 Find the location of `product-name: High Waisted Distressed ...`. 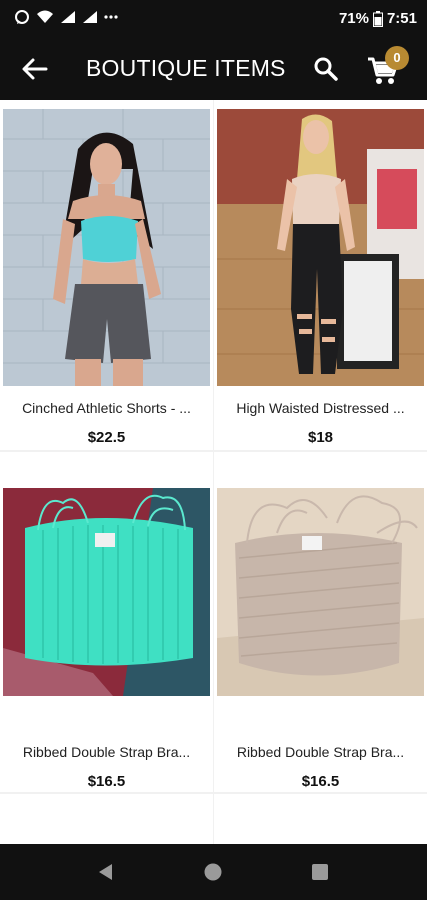

product-name: High Waisted Distressed ... is located at coordinates (320, 408).